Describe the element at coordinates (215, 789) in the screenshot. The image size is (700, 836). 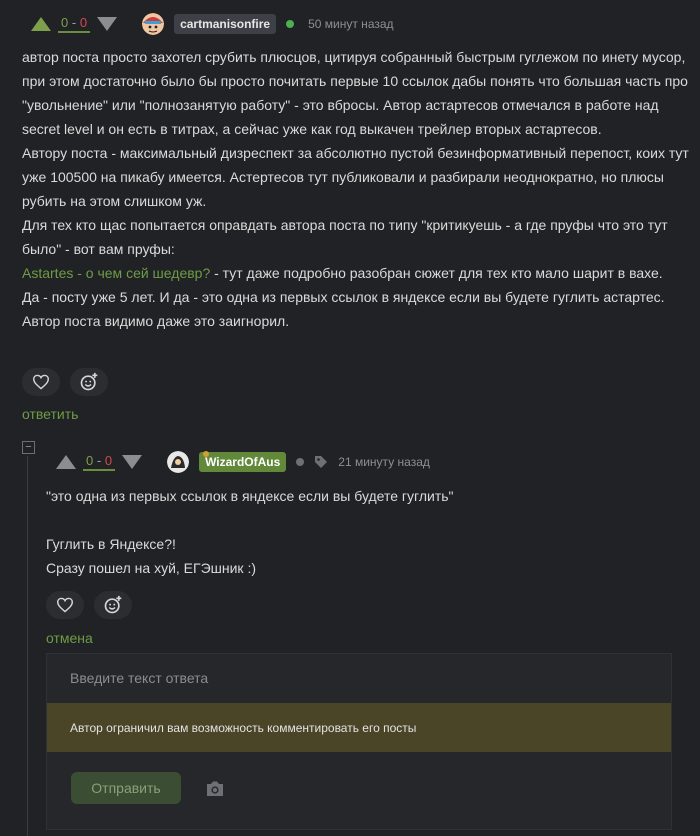
I see `camera-icon` at that location.